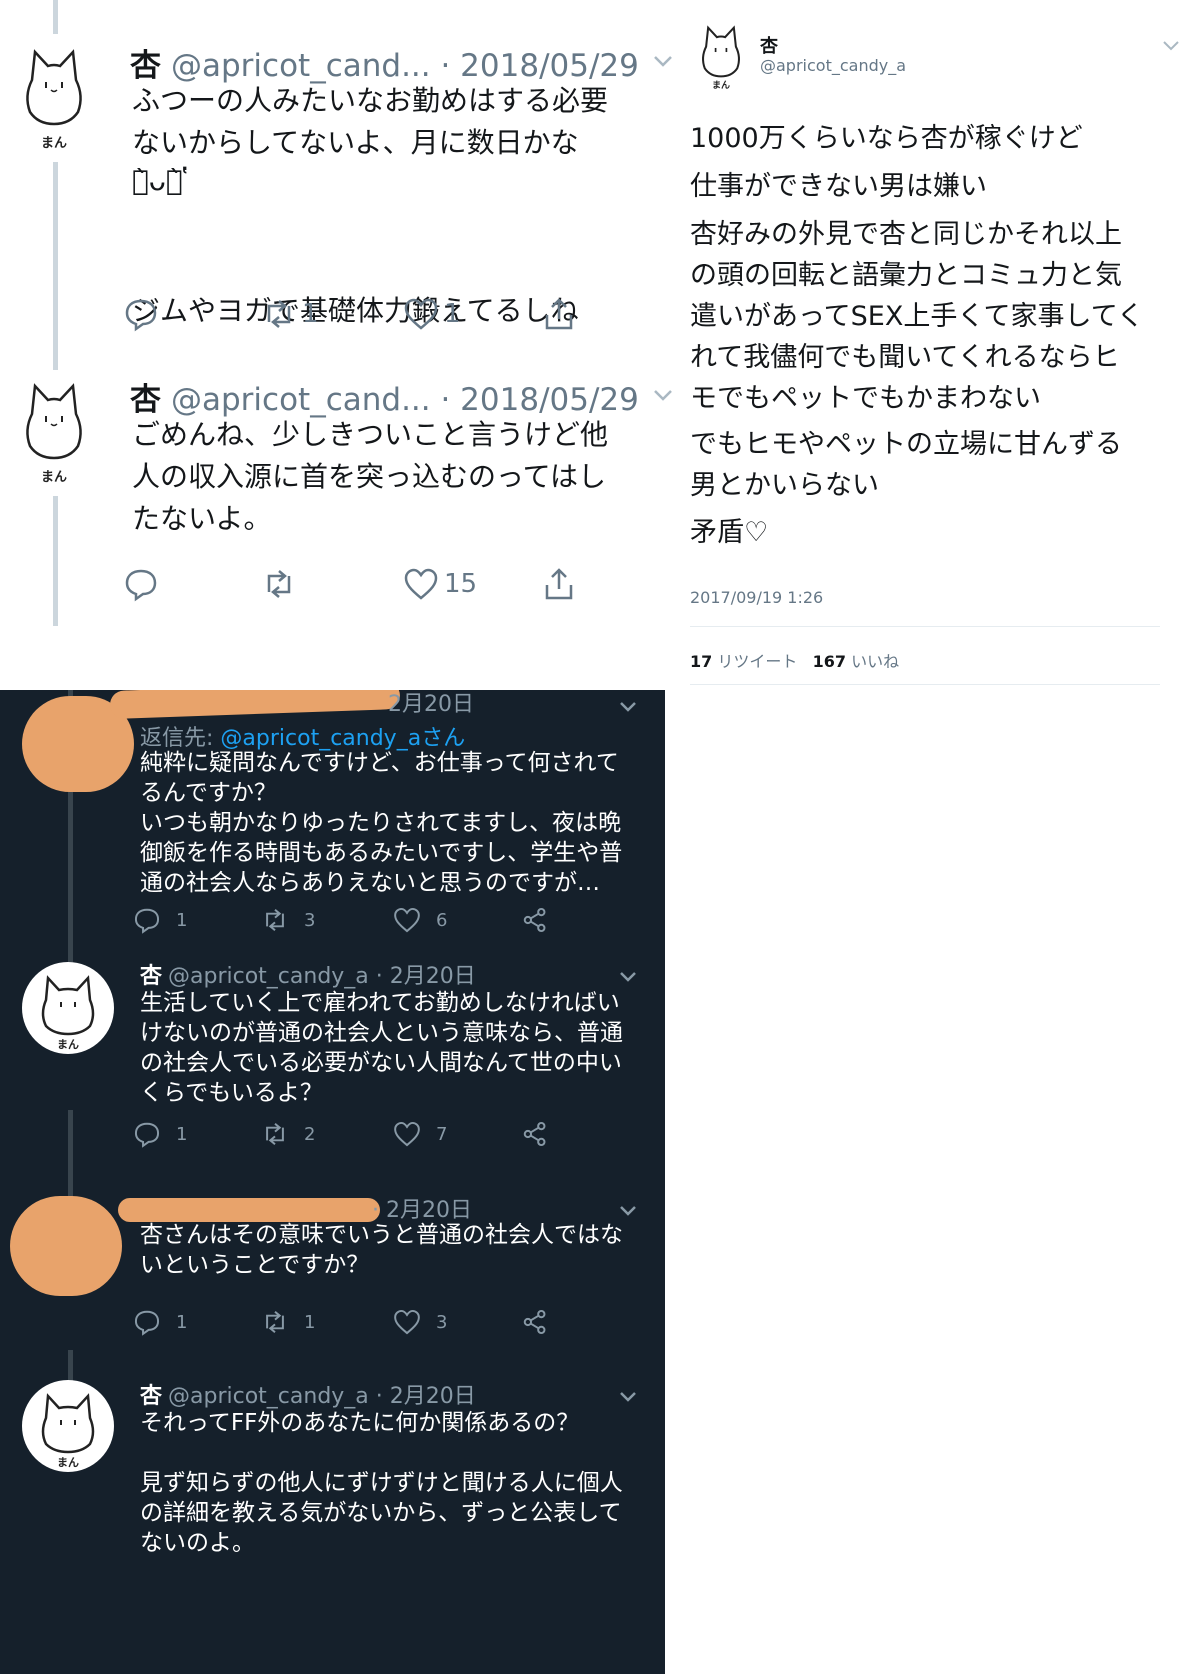 The image size is (1200, 1674). I want to click on like-button: 6, so click(419, 920).